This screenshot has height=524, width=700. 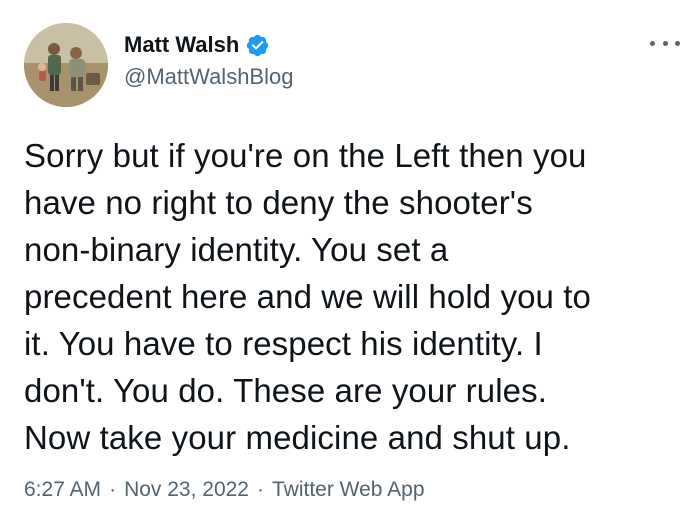 I want to click on author-block: Matt Walsh @MattWalshBlog, so click(x=208, y=60).